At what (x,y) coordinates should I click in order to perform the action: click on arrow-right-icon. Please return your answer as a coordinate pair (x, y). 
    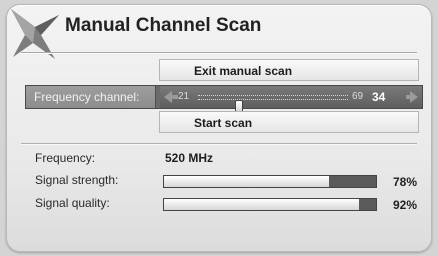
    Looking at the image, I should click on (412, 97).